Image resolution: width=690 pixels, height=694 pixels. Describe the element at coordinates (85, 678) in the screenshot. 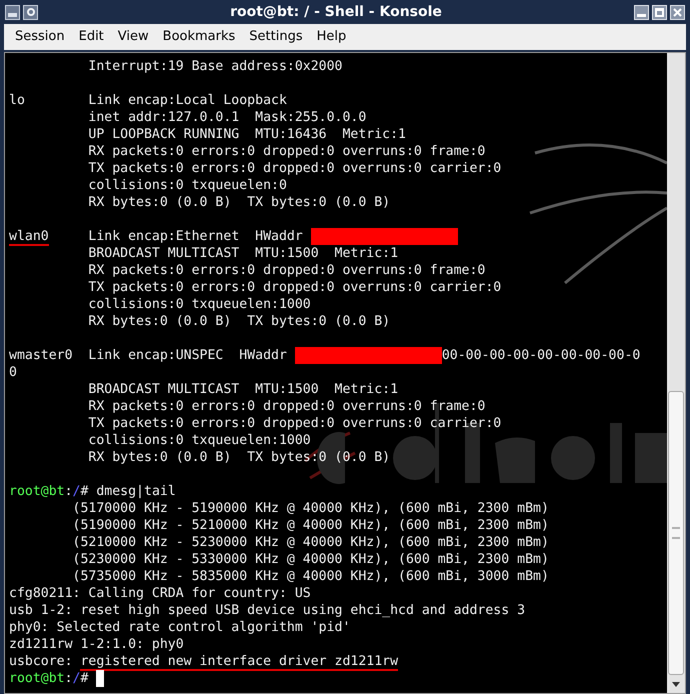

I see `terminal-text: #` at that location.